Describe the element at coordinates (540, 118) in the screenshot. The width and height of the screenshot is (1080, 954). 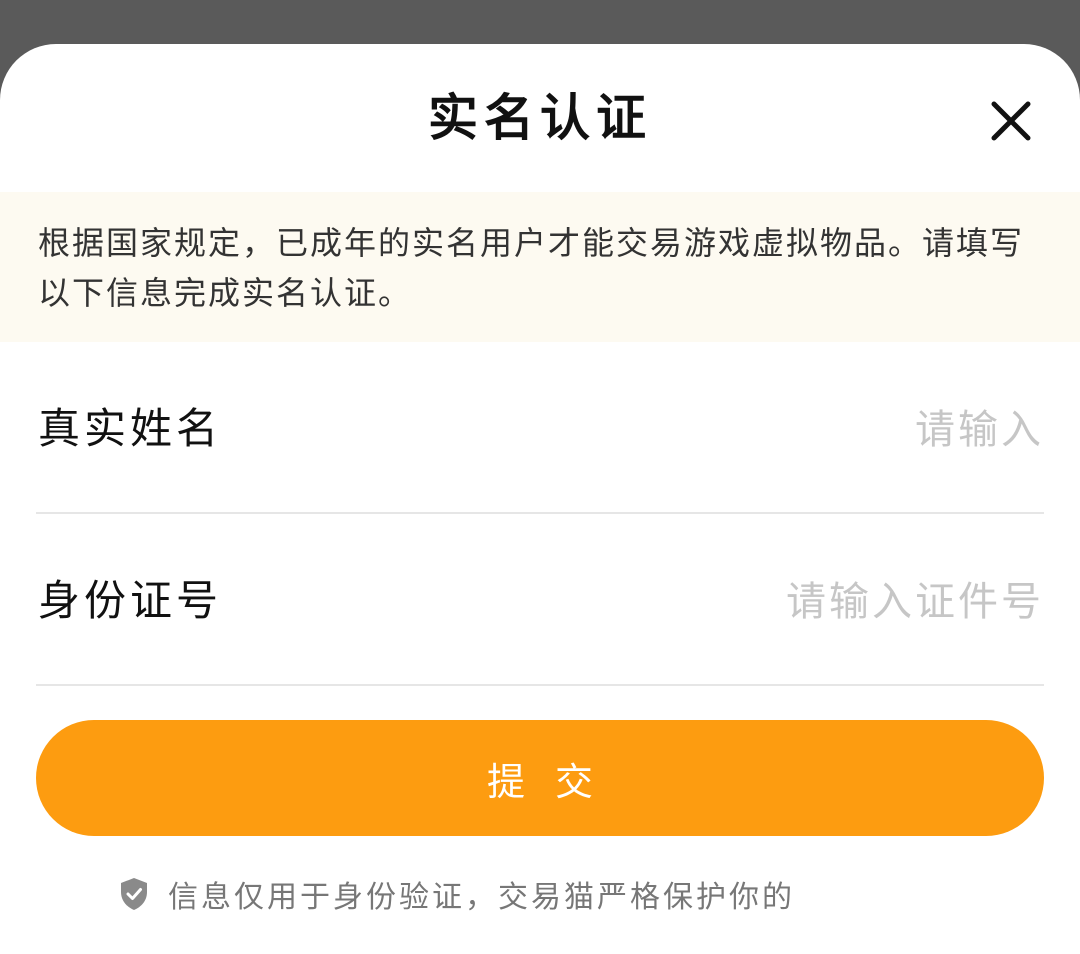
I see `dialog-title: 实名认证` at that location.